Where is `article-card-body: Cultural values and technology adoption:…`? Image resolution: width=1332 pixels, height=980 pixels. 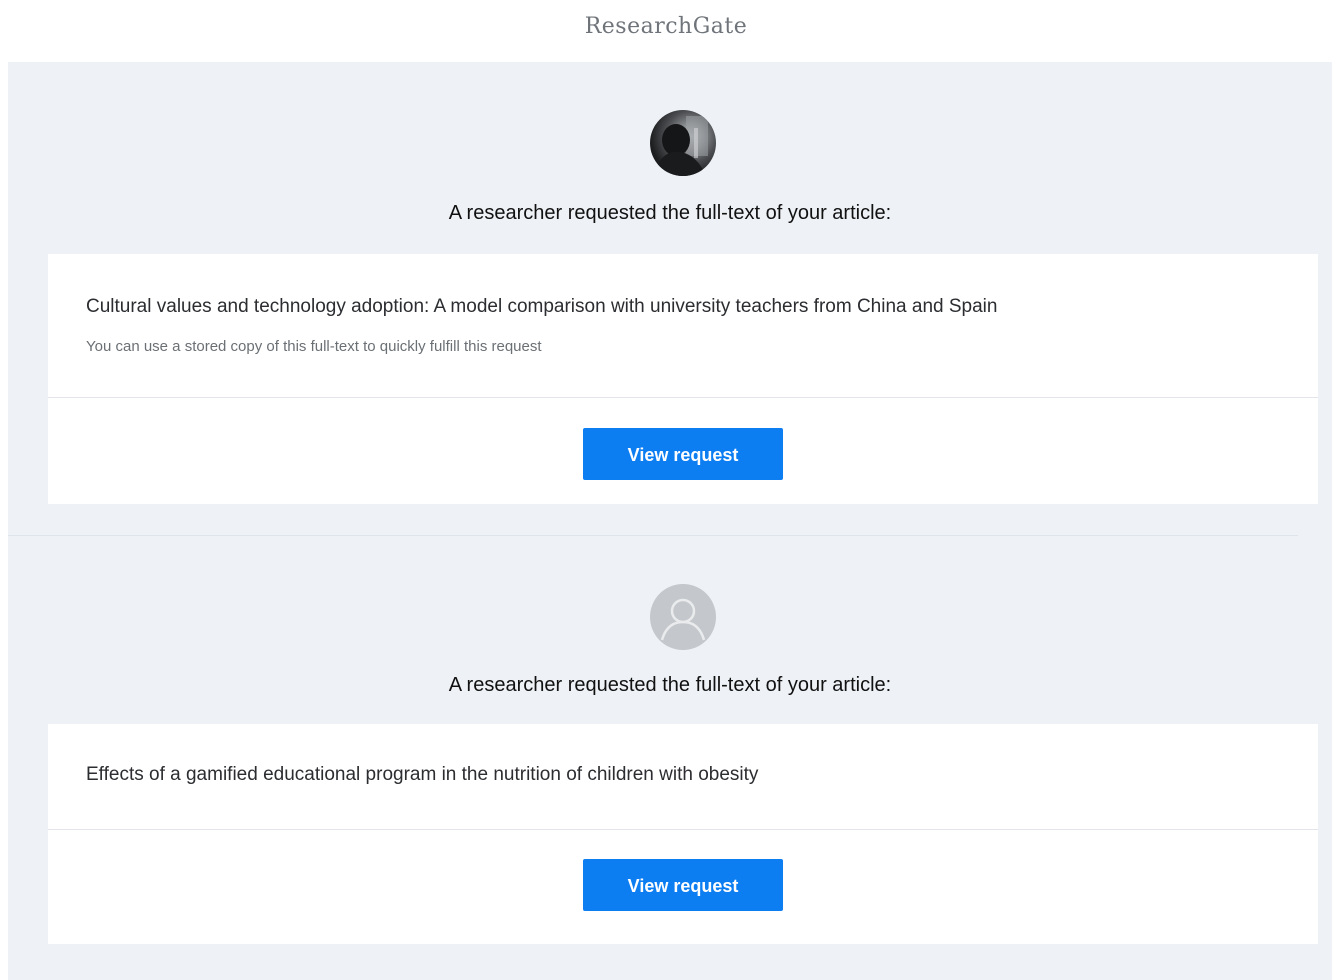
article-card-body: Cultural values and technology adoption:… is located at coordinates (683, 325).